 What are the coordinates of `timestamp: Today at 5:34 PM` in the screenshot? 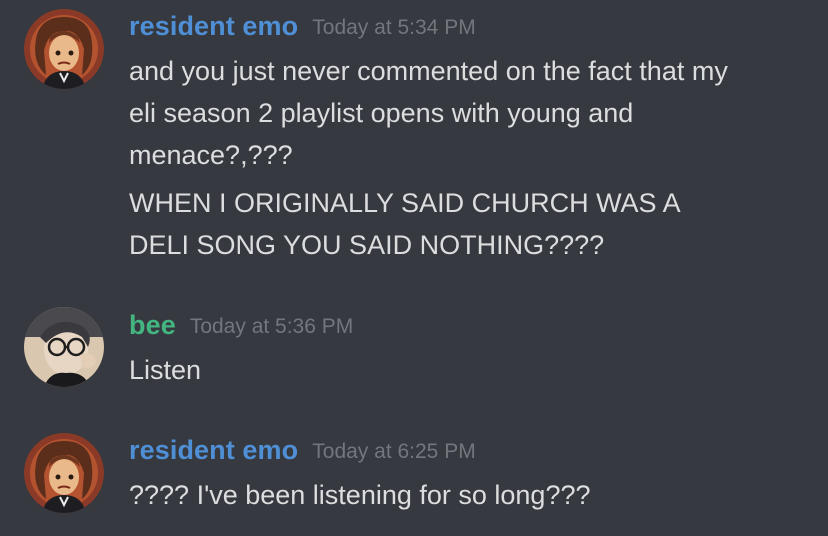 It's located at (394, 27).